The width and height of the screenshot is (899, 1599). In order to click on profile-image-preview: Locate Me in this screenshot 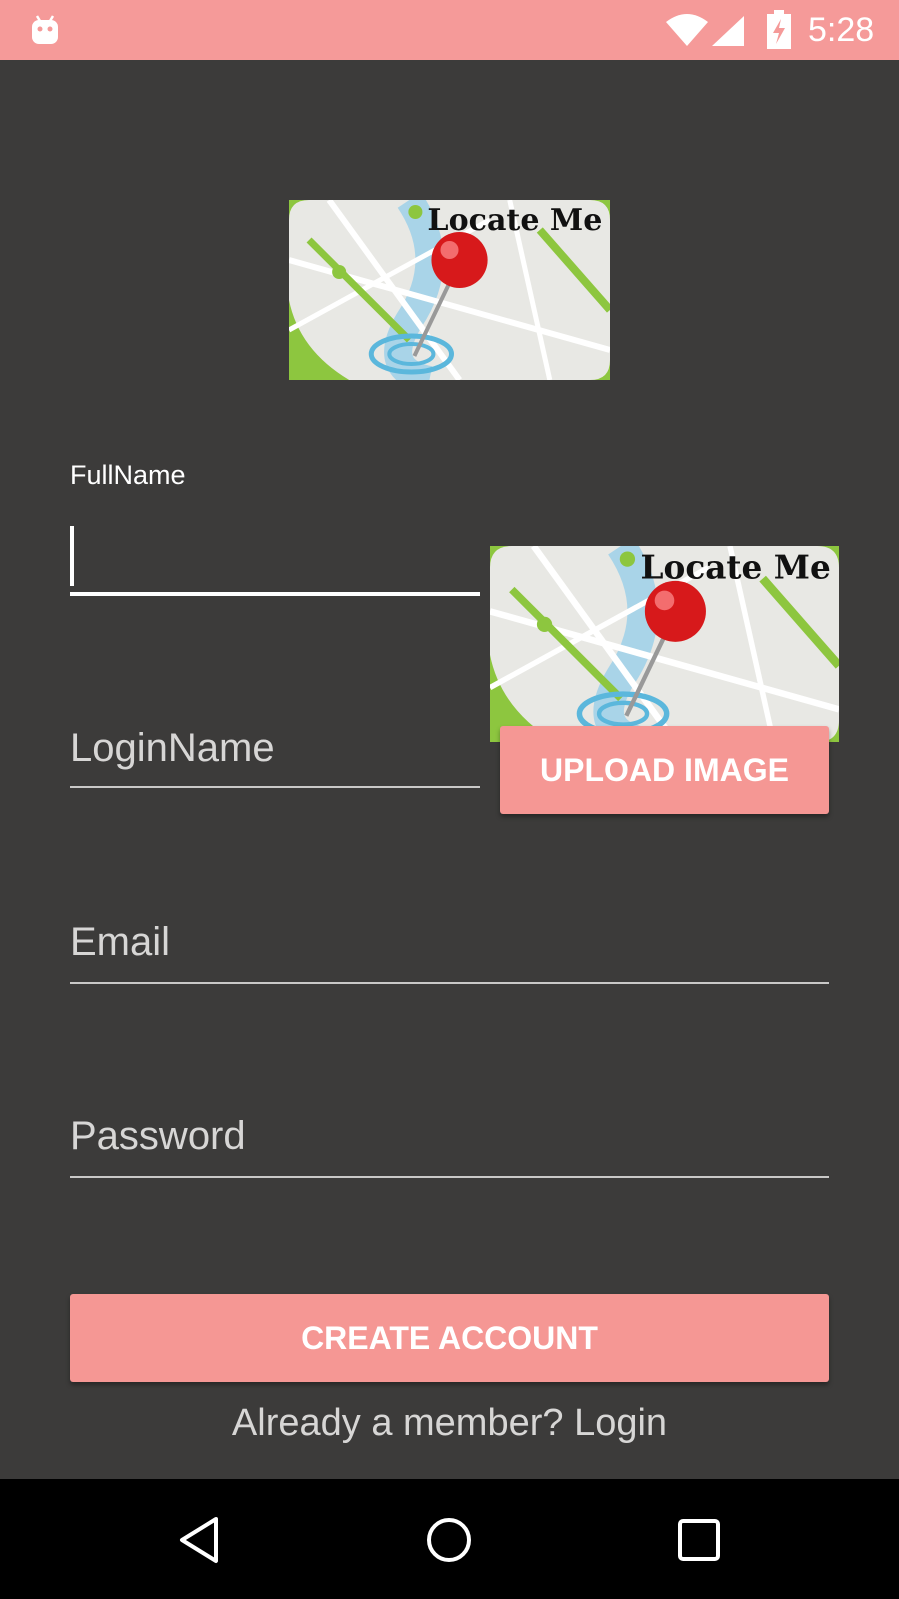, I will do `click(664, 644)`.